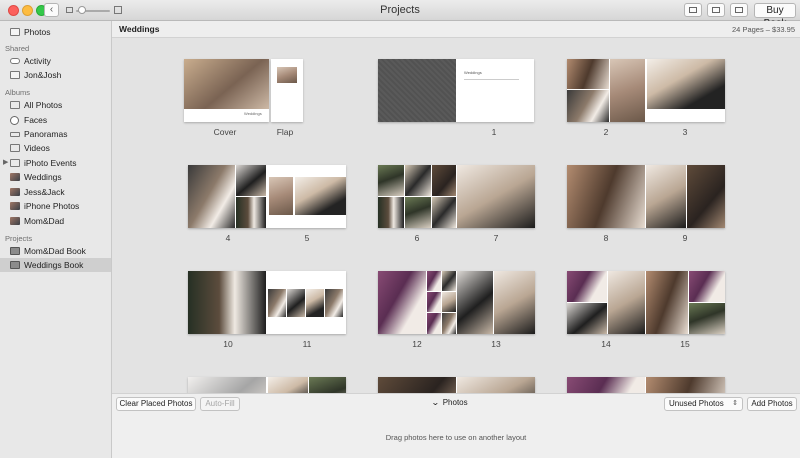 The width and height of the screenshot is (800, 458). Describe the element at coordinates (606, 238) in the screenshot. I see `page-label-8: 8` at that location.